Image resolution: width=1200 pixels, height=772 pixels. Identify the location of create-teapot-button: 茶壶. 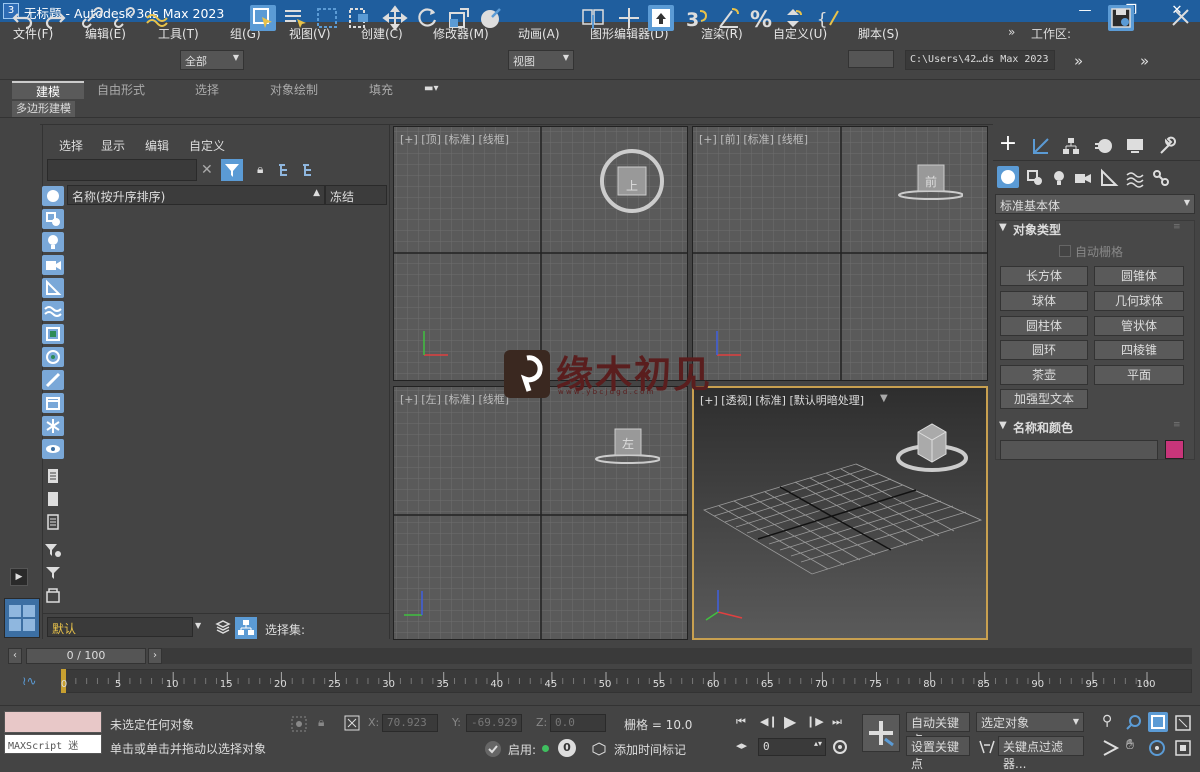
(1044, 375).